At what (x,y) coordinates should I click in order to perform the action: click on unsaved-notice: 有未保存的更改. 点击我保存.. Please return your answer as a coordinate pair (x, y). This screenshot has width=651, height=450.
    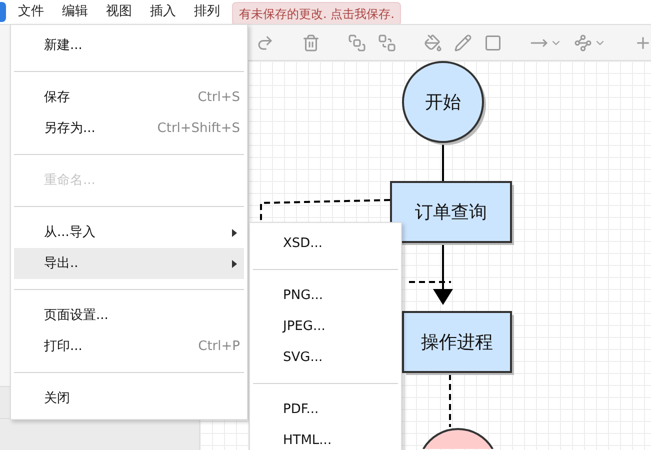
    Looking at the image, I should click on (317, 14).